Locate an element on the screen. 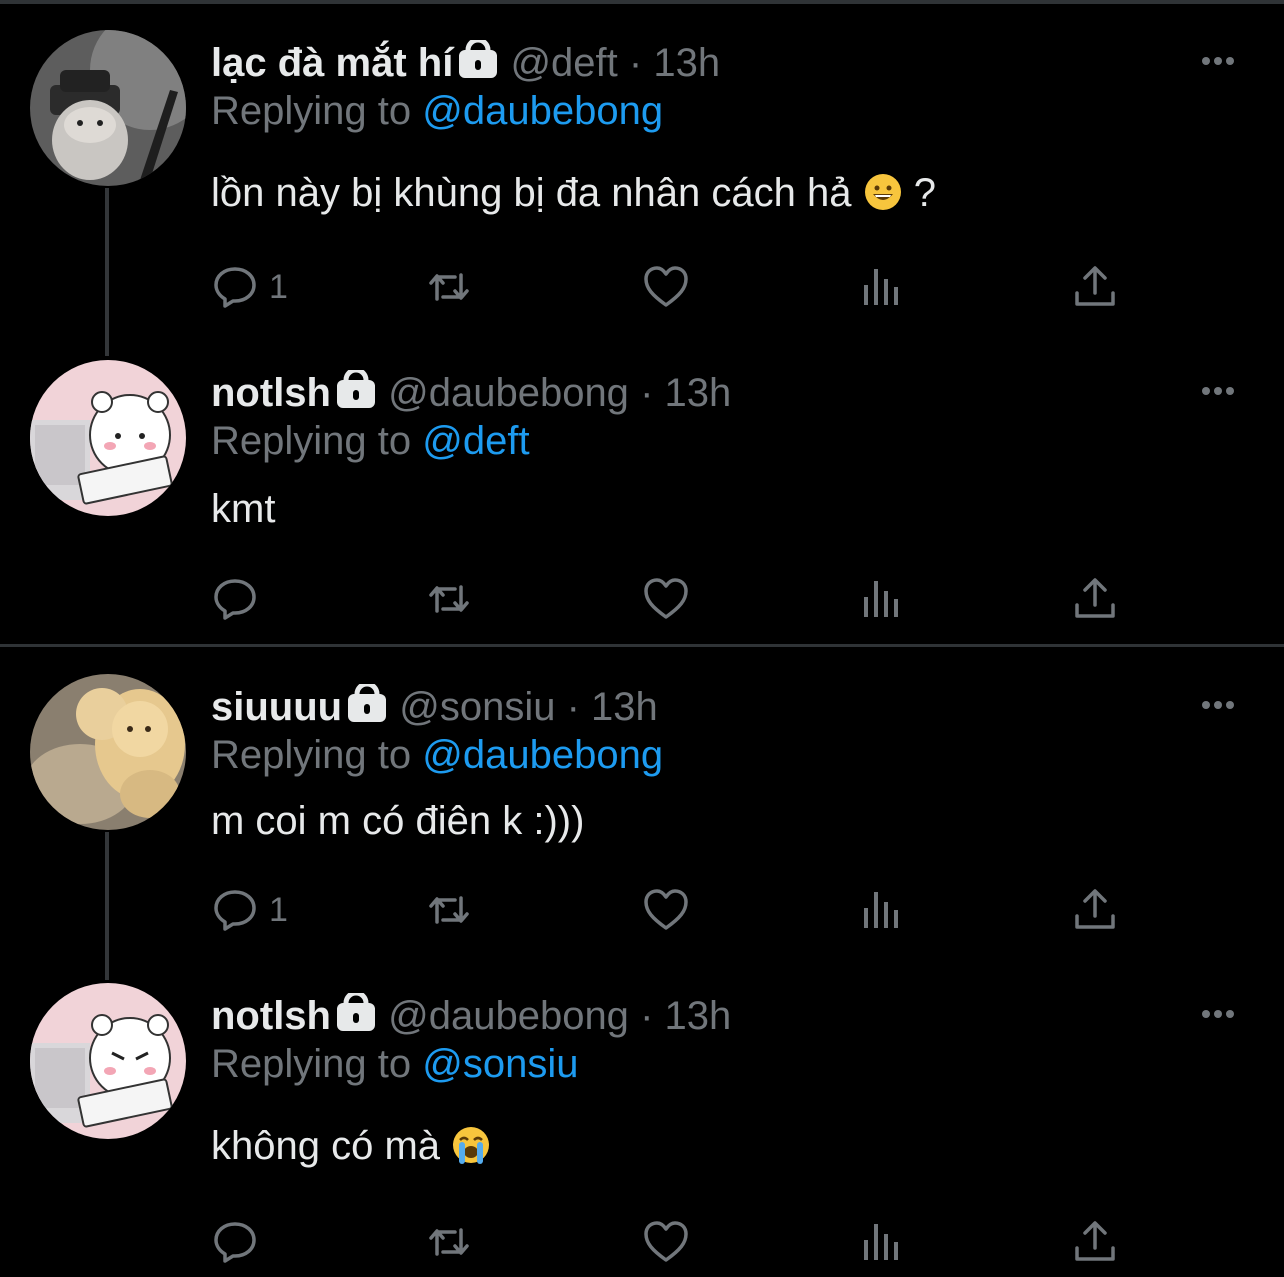 Image resolution: width=1284 pixels, height=1277 pixels. tweet-text-body: không có mà is located at coordinates (326, 1146).